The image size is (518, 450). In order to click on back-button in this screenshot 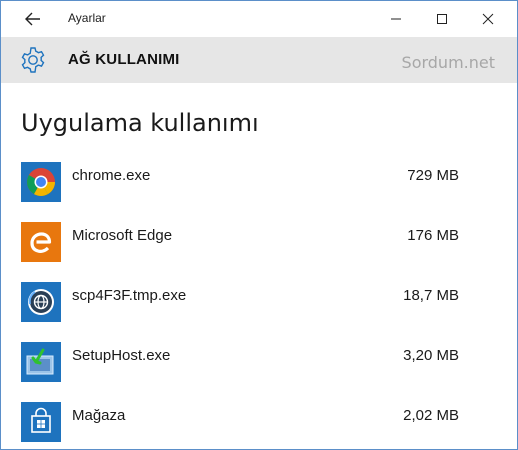, I will do `click(33, 19)`.